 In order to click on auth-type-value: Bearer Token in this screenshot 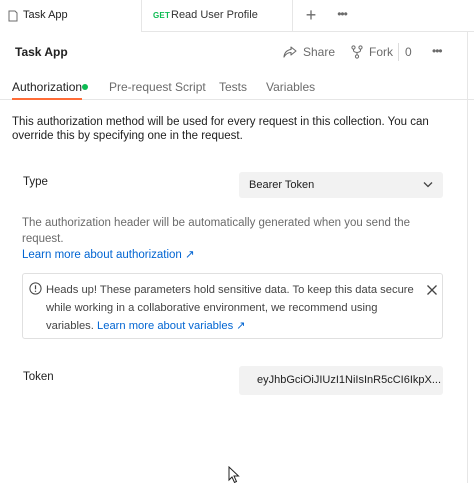, I will do `click(282, 185)`.